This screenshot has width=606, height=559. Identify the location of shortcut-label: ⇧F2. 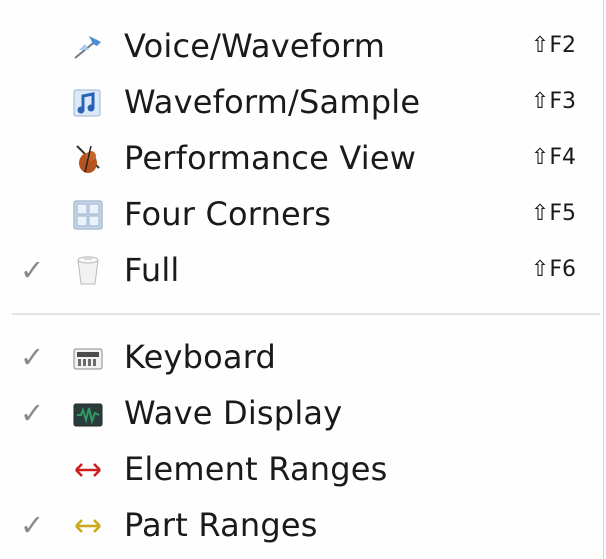
(553, 45).